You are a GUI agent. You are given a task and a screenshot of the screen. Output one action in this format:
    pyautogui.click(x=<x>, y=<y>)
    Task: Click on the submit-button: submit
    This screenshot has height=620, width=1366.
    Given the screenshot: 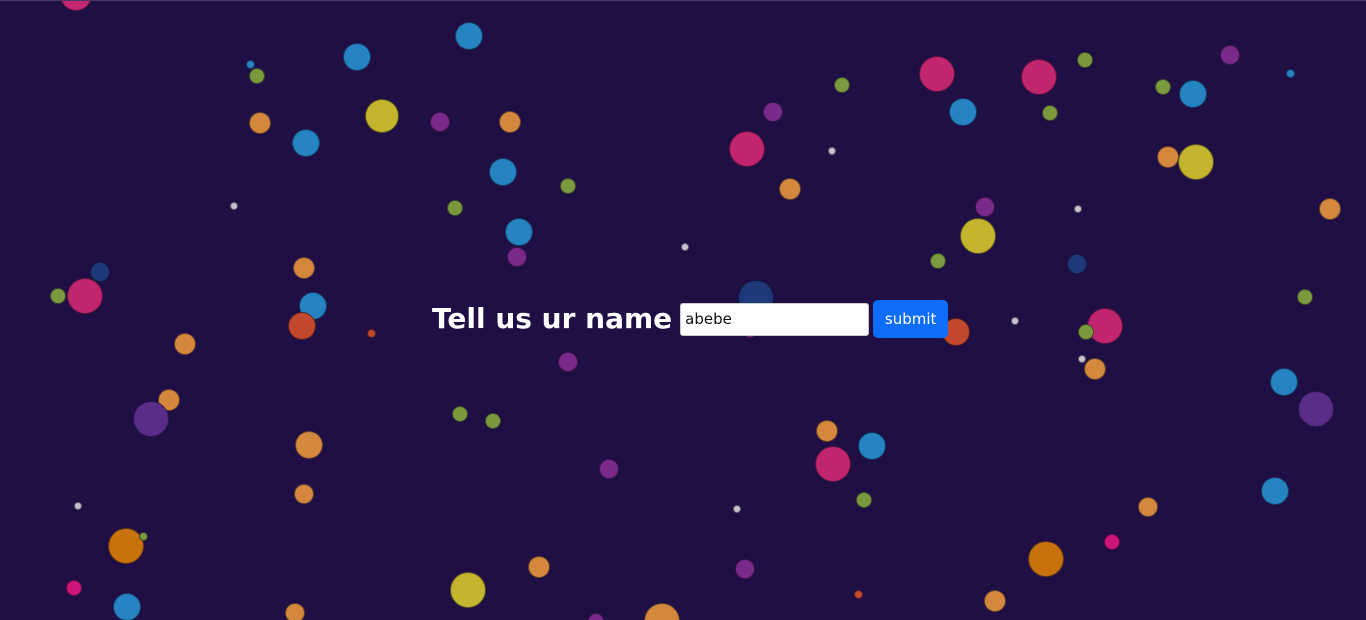 What is the action you would take?
    pyautogui.click(x=911, y=319)
    